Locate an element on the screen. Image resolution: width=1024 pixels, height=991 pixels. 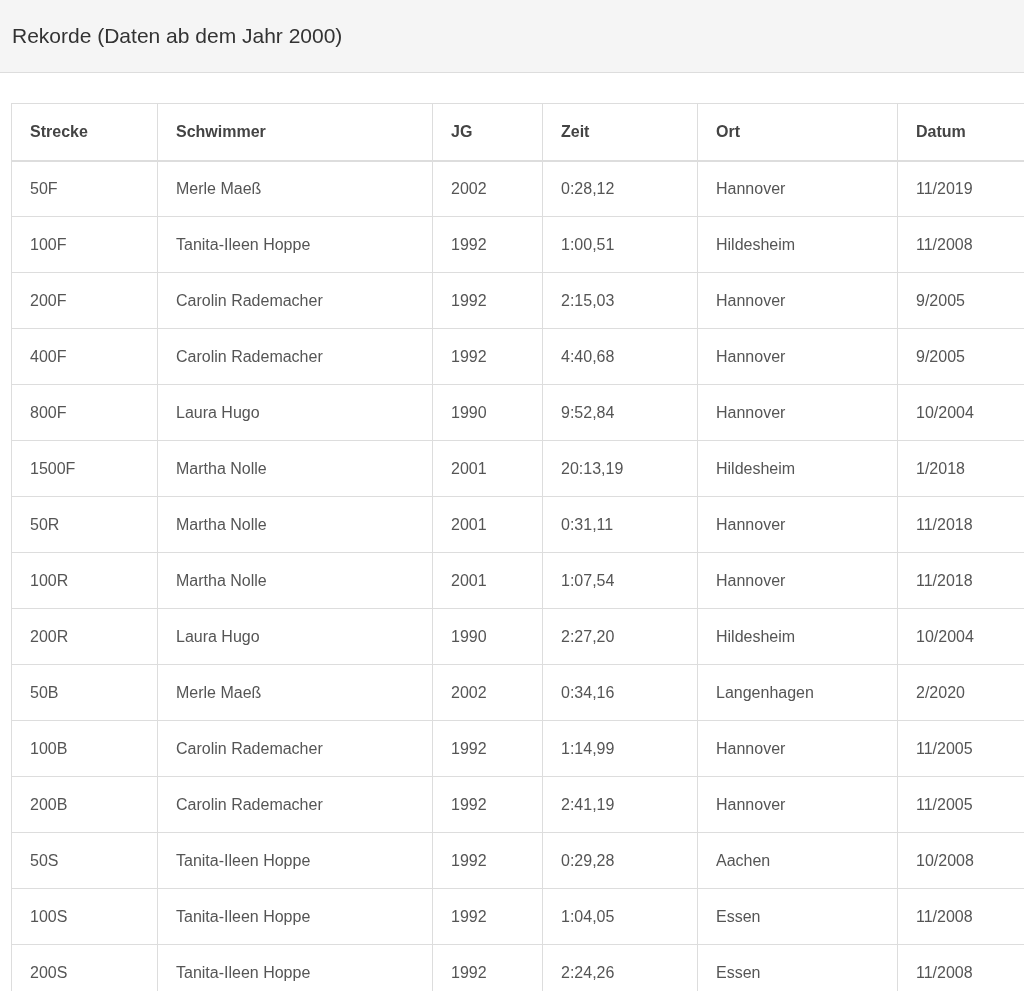
table-cell: 1:07,54 is located at coordinates (620, 580).